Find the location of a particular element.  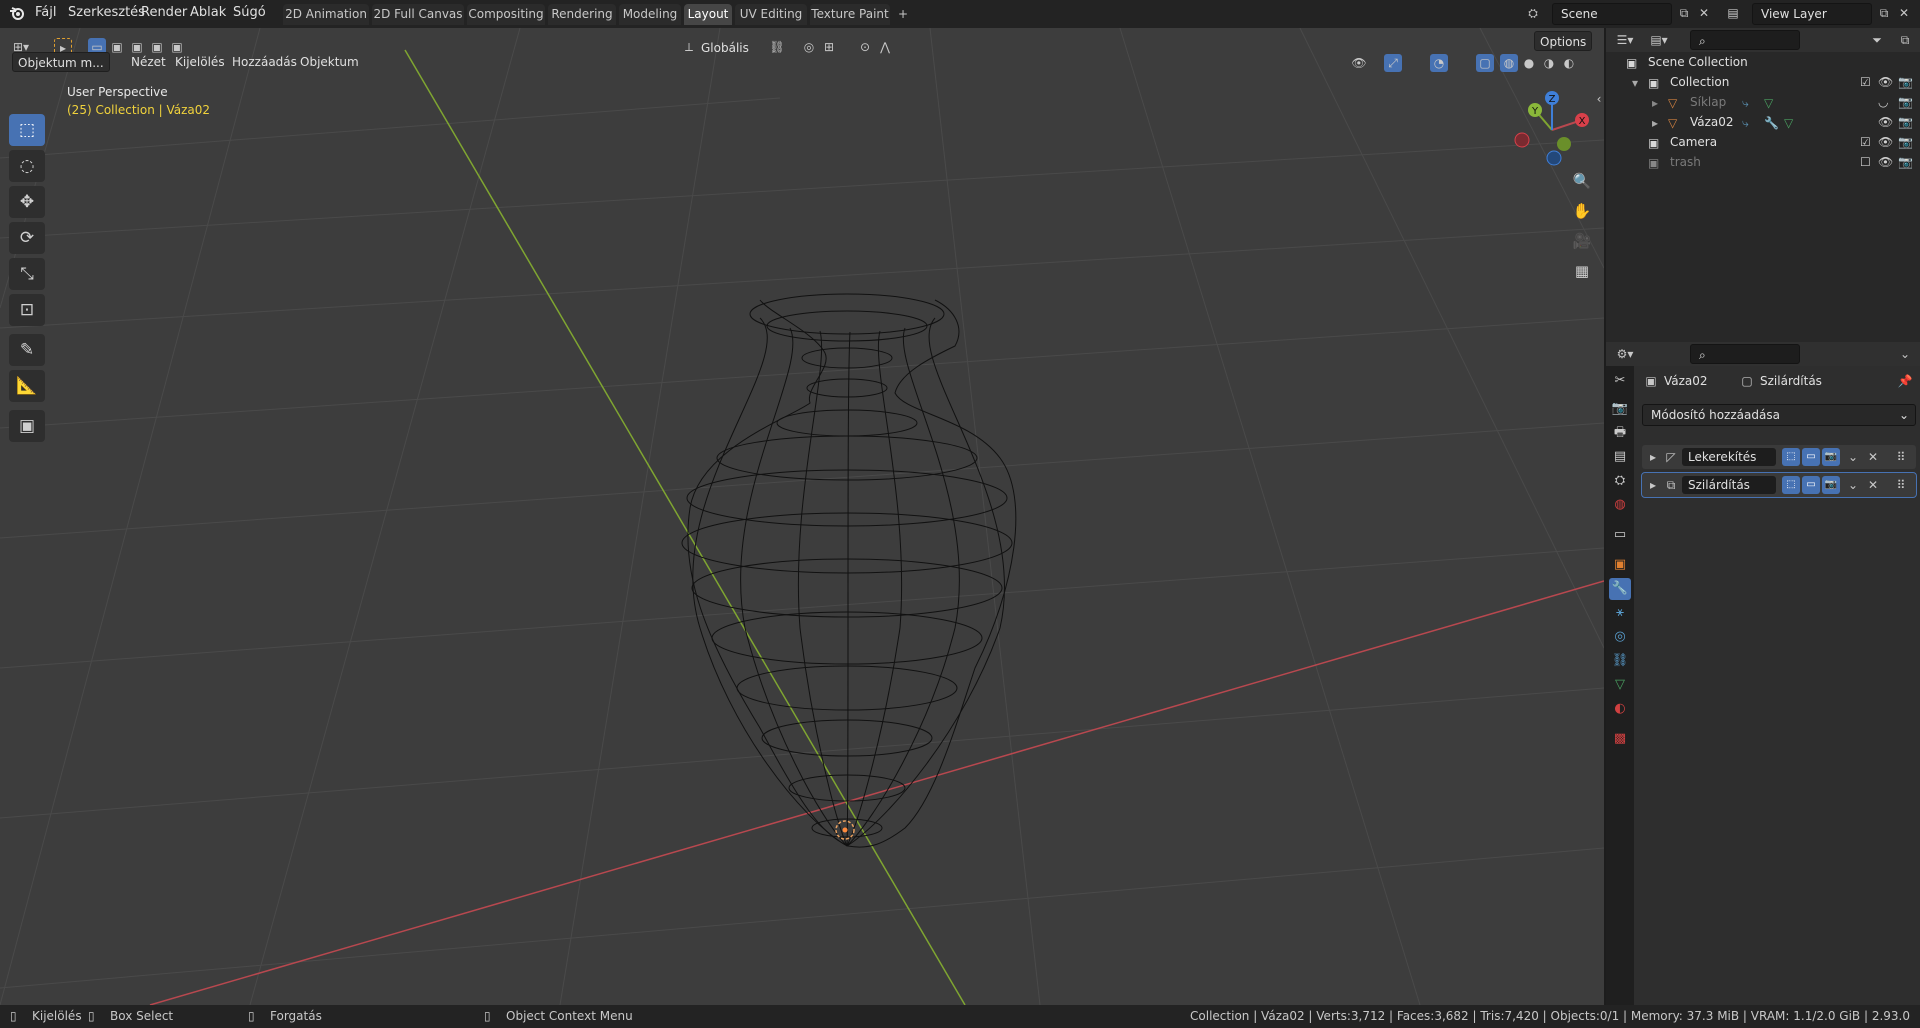

expand-down-icon: ▾ is located at coordinates (1635, 83).